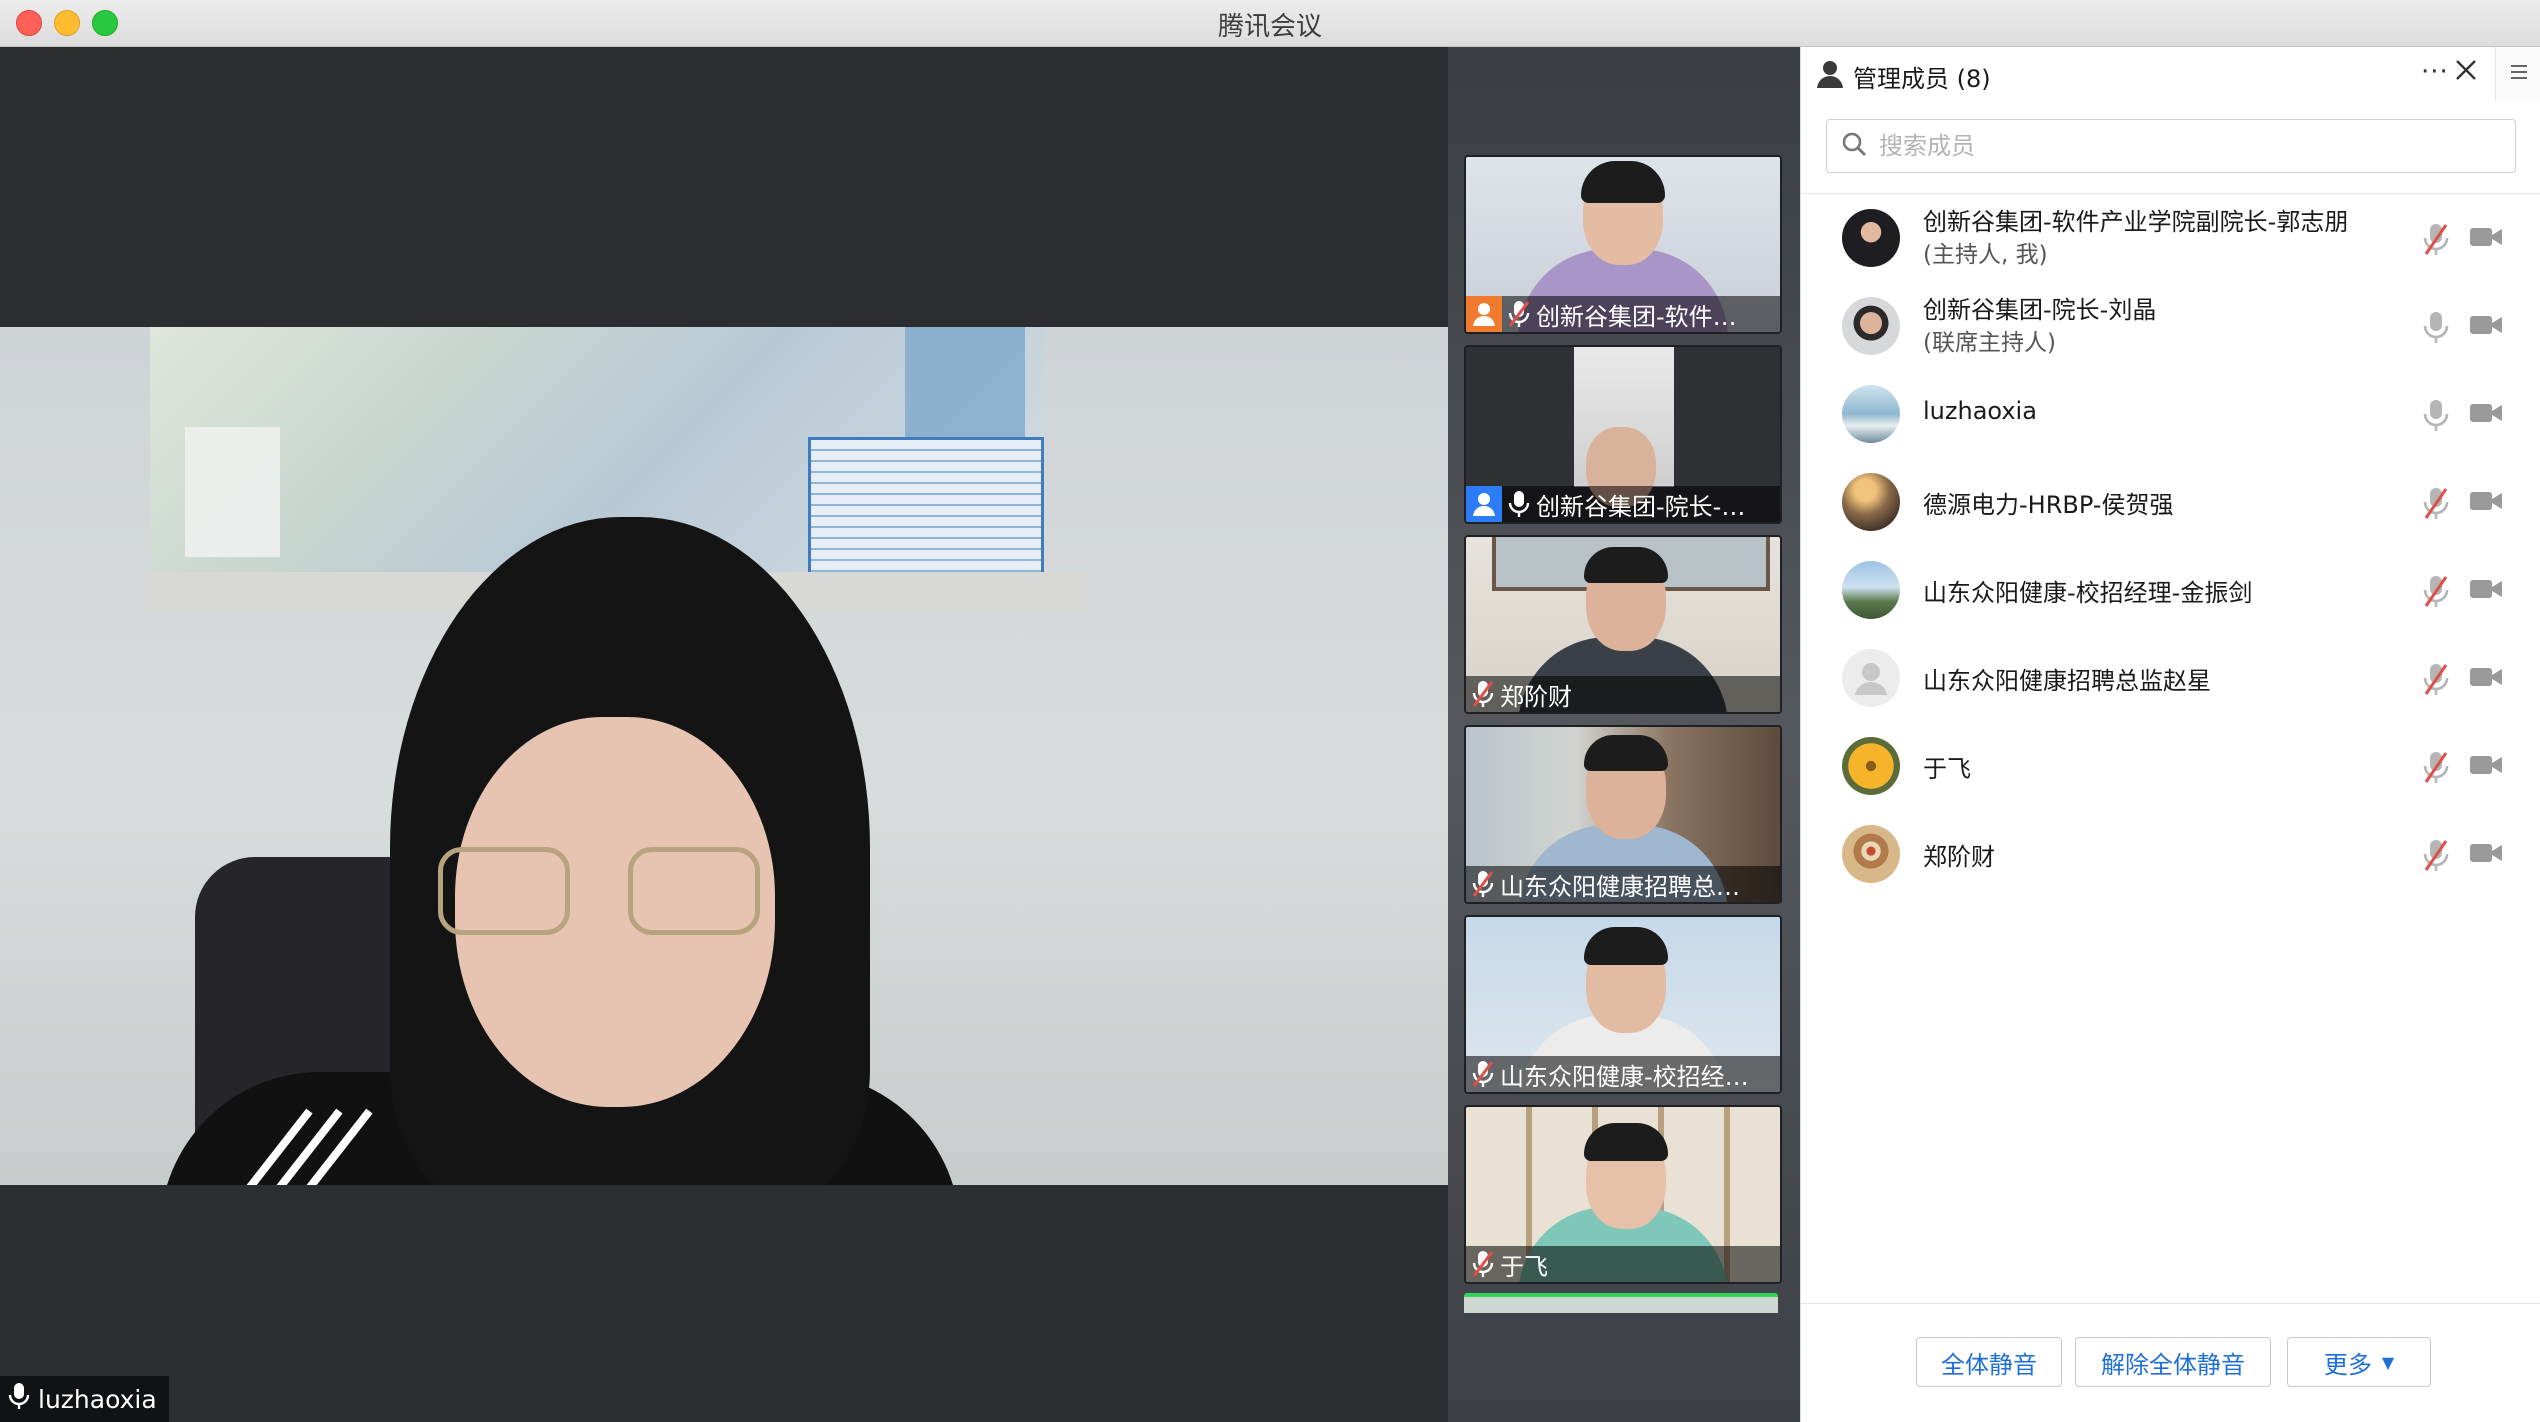 This screenshot has width=2540, height=1422. Describe the element at coordinates (1959, 857) in the screenshot. I see `member-name: 郑阶财` at that location.